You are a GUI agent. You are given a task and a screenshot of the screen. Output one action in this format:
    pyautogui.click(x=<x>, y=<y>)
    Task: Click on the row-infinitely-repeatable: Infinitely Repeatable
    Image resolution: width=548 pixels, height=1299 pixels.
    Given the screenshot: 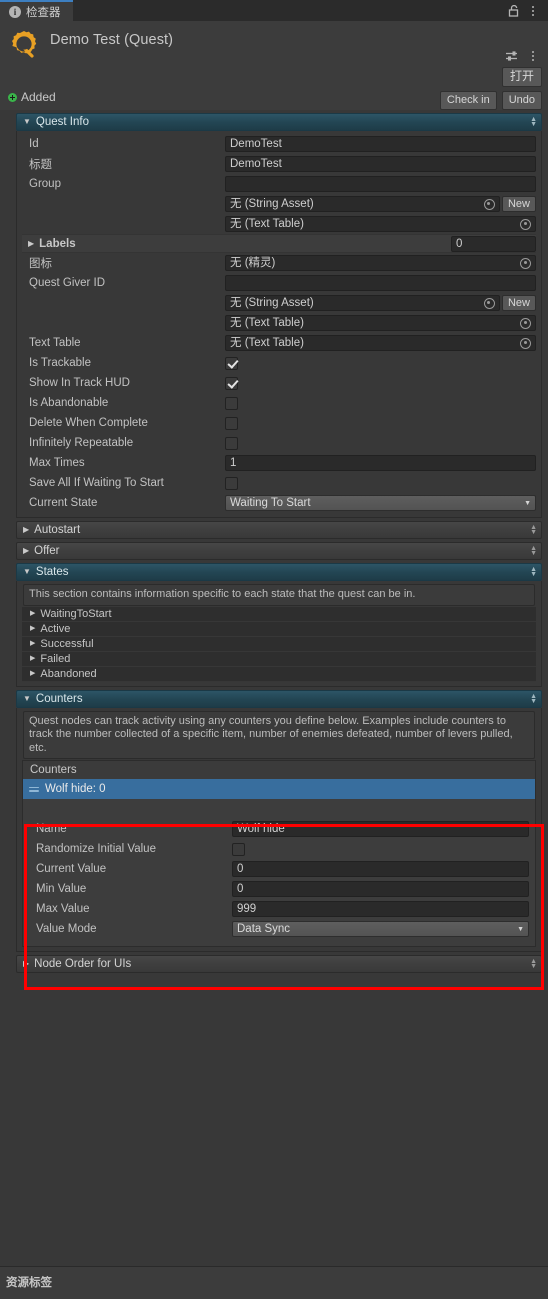 What is the action you would take?
    pyautogui.click(x=279, y=443)
    